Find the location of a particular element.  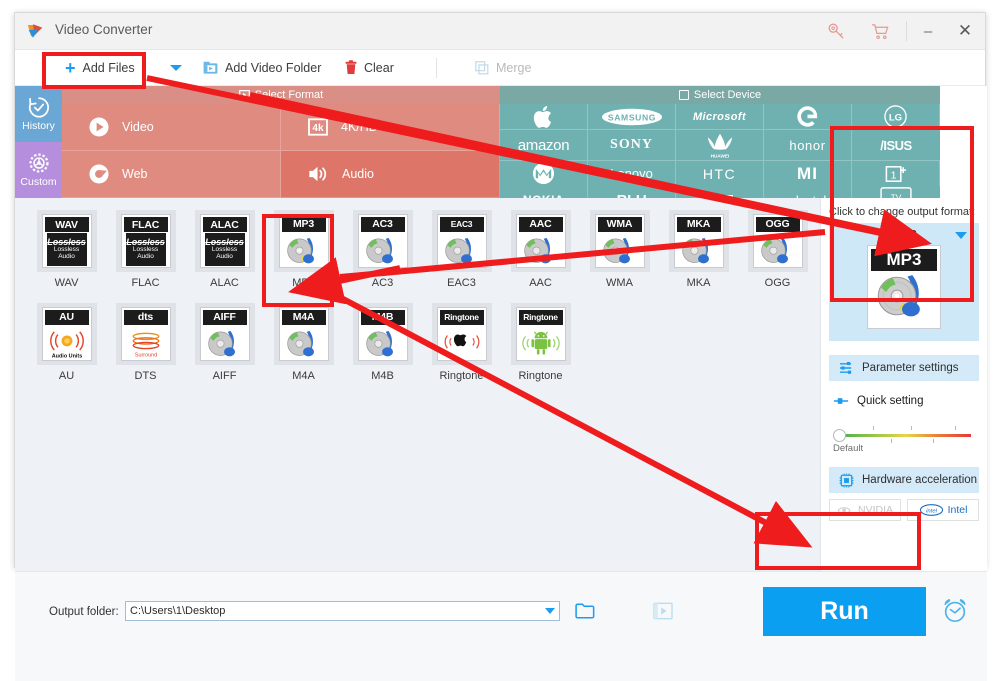

schedule-button is located at coordinates (955, 612).